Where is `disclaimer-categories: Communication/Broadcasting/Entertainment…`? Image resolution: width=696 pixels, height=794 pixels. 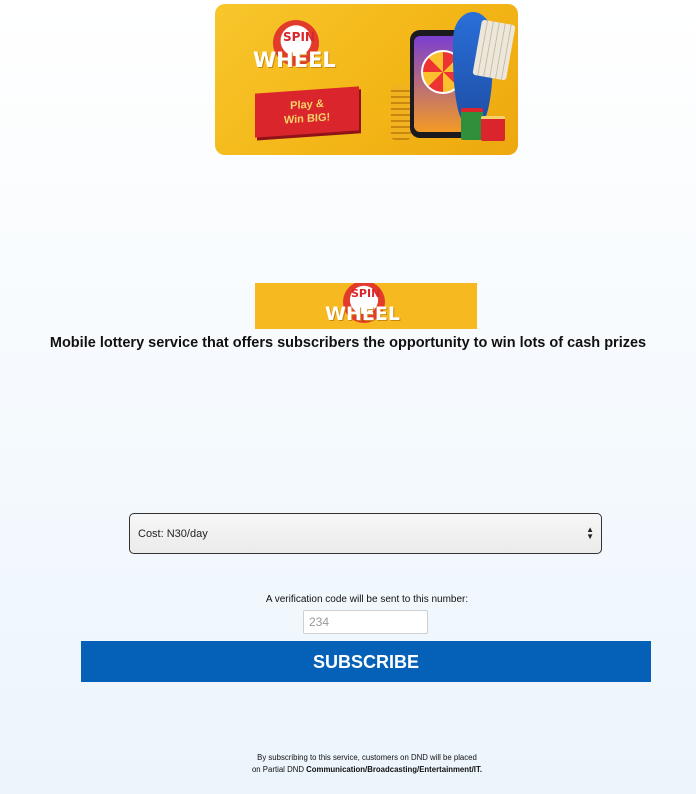
disclaimer-categories: Communication/Broadcasting/Entertainment… is located at coordinates (394, 769).